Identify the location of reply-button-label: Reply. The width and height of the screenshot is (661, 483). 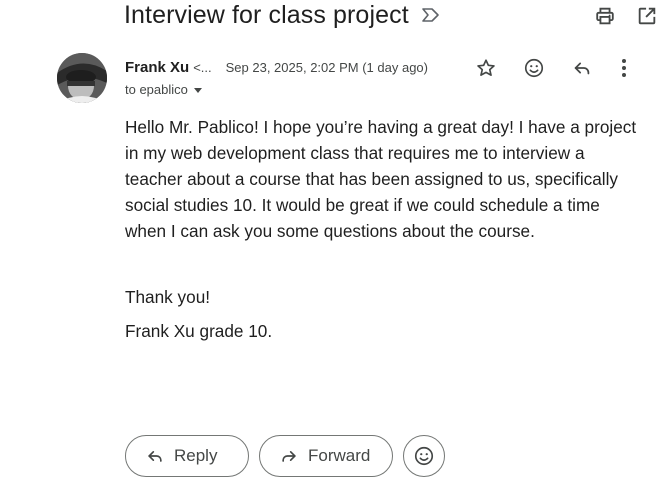
(196, 455).